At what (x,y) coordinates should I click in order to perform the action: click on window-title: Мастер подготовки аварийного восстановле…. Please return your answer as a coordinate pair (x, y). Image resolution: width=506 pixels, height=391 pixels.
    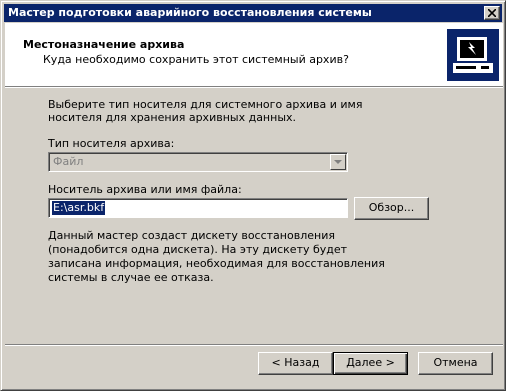
    Looking at the image, I should click on (190, 12).